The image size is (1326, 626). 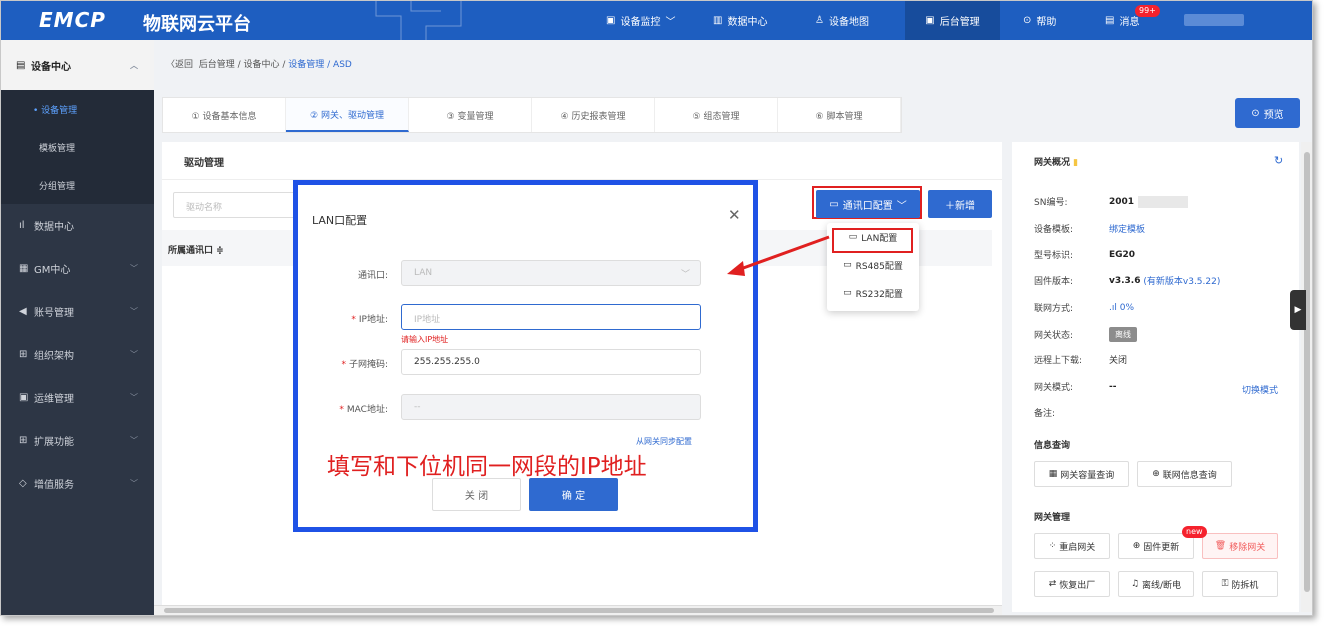 I want to click on monitor-icon: ▣, so click(x=611, y=20).